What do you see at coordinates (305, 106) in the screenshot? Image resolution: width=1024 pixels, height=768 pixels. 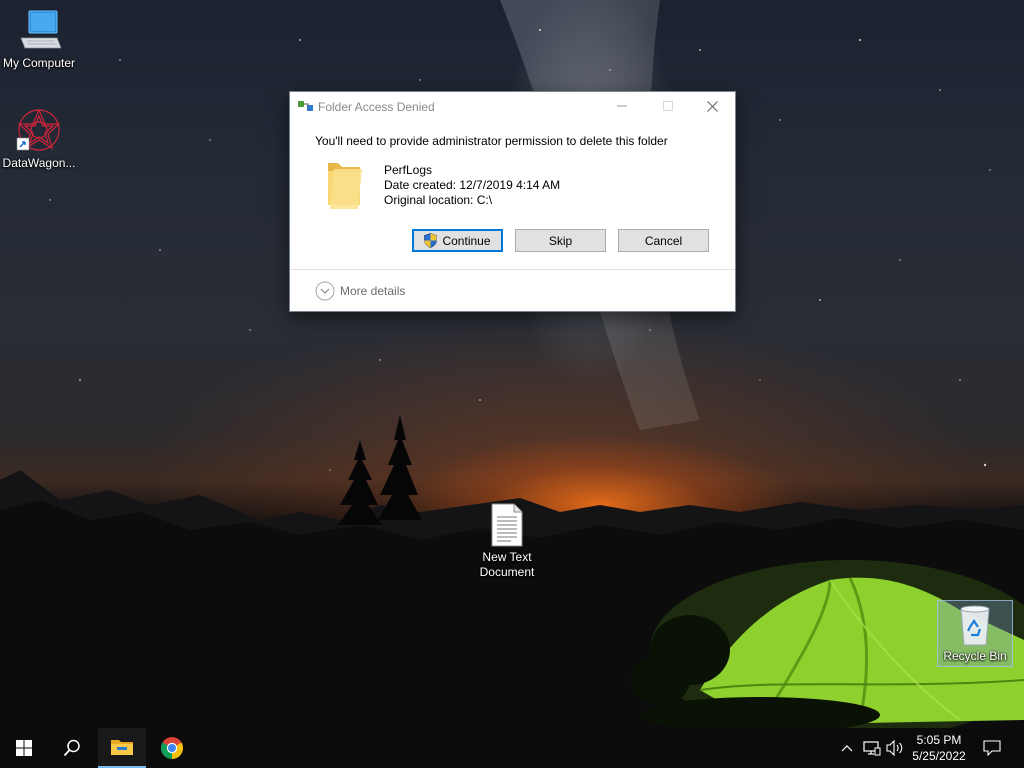 I see `file-operation-icon` at bounding box center [305, 106].